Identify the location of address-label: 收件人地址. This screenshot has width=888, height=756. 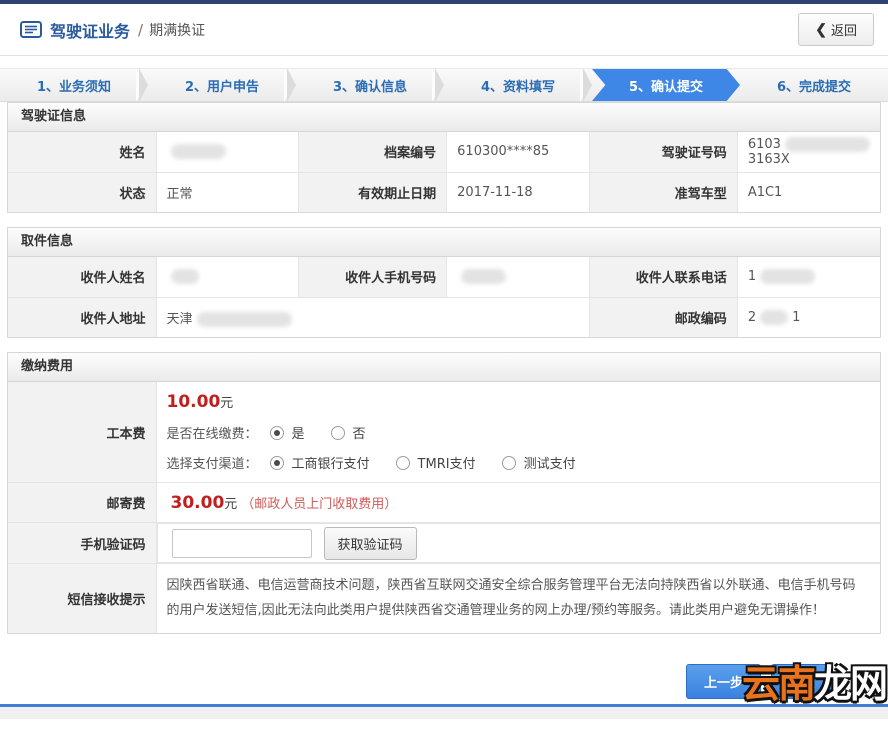
(82, 316).